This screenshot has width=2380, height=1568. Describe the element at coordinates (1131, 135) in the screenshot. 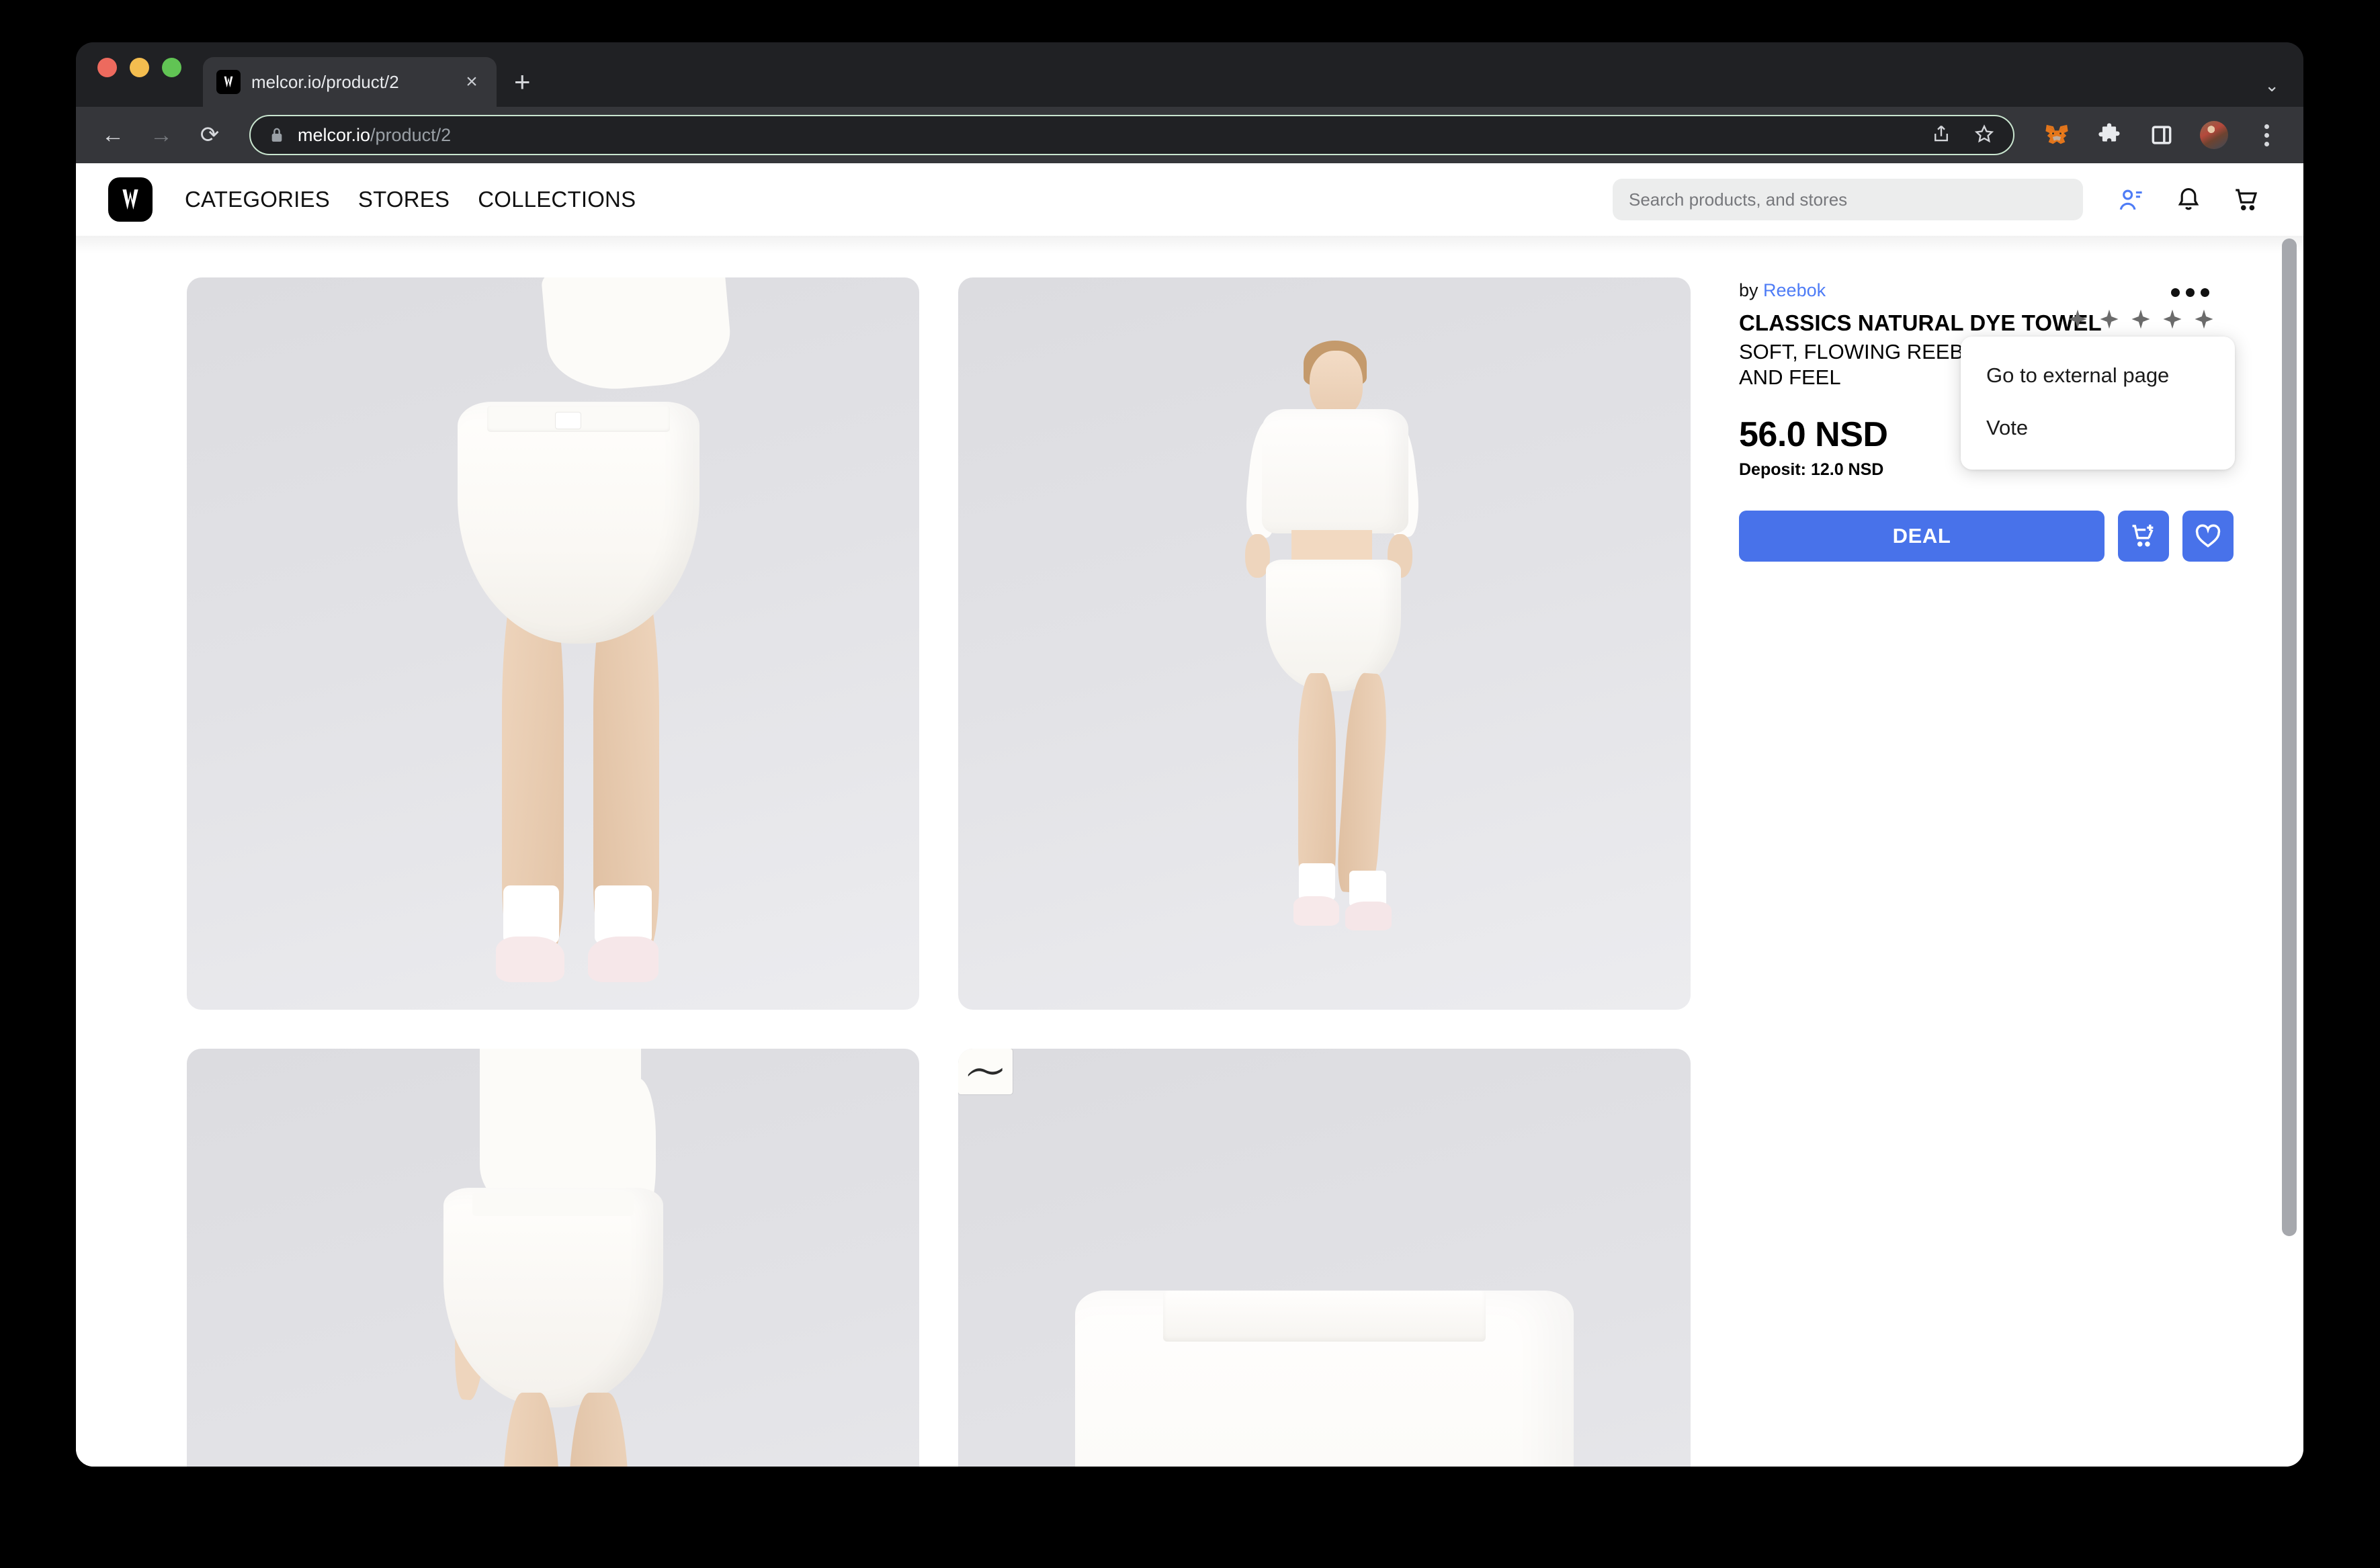

I see `address-bar: melcor.io/product/2` at that location.